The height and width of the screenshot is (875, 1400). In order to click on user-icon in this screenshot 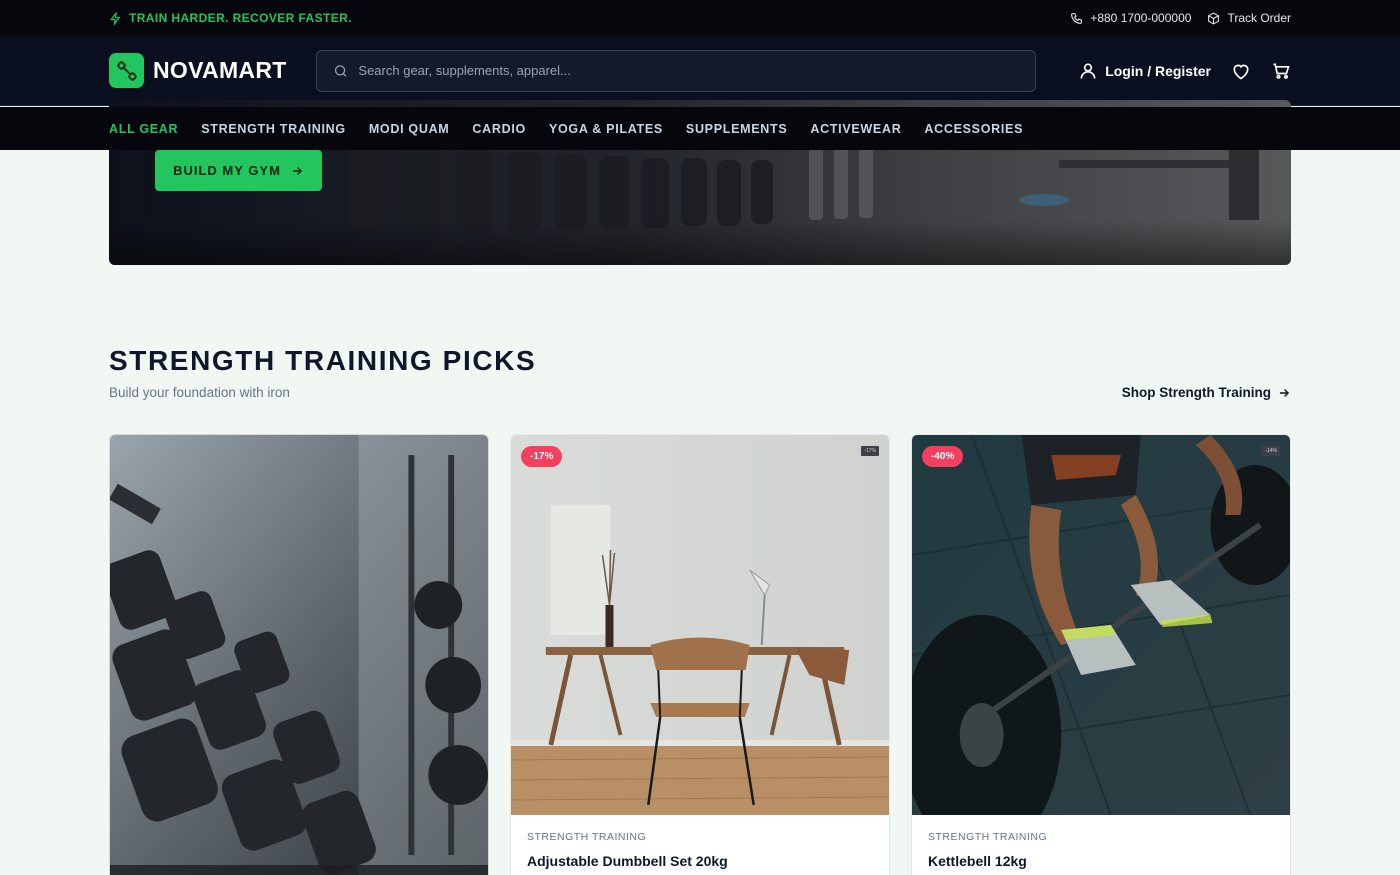, I will do `click(1088, 71)`.